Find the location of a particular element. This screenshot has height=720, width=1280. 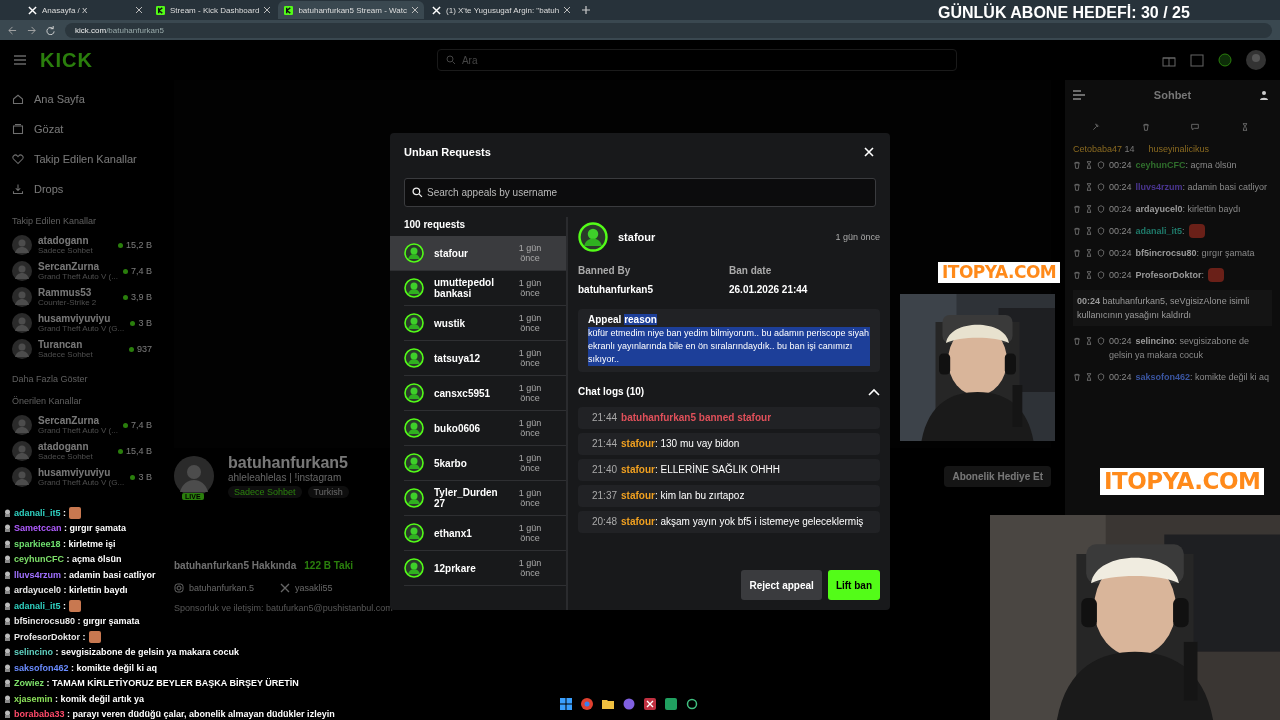

chat-line: bf5incrocsu80 : gırgır şamata is located at coordinates (77, 621).